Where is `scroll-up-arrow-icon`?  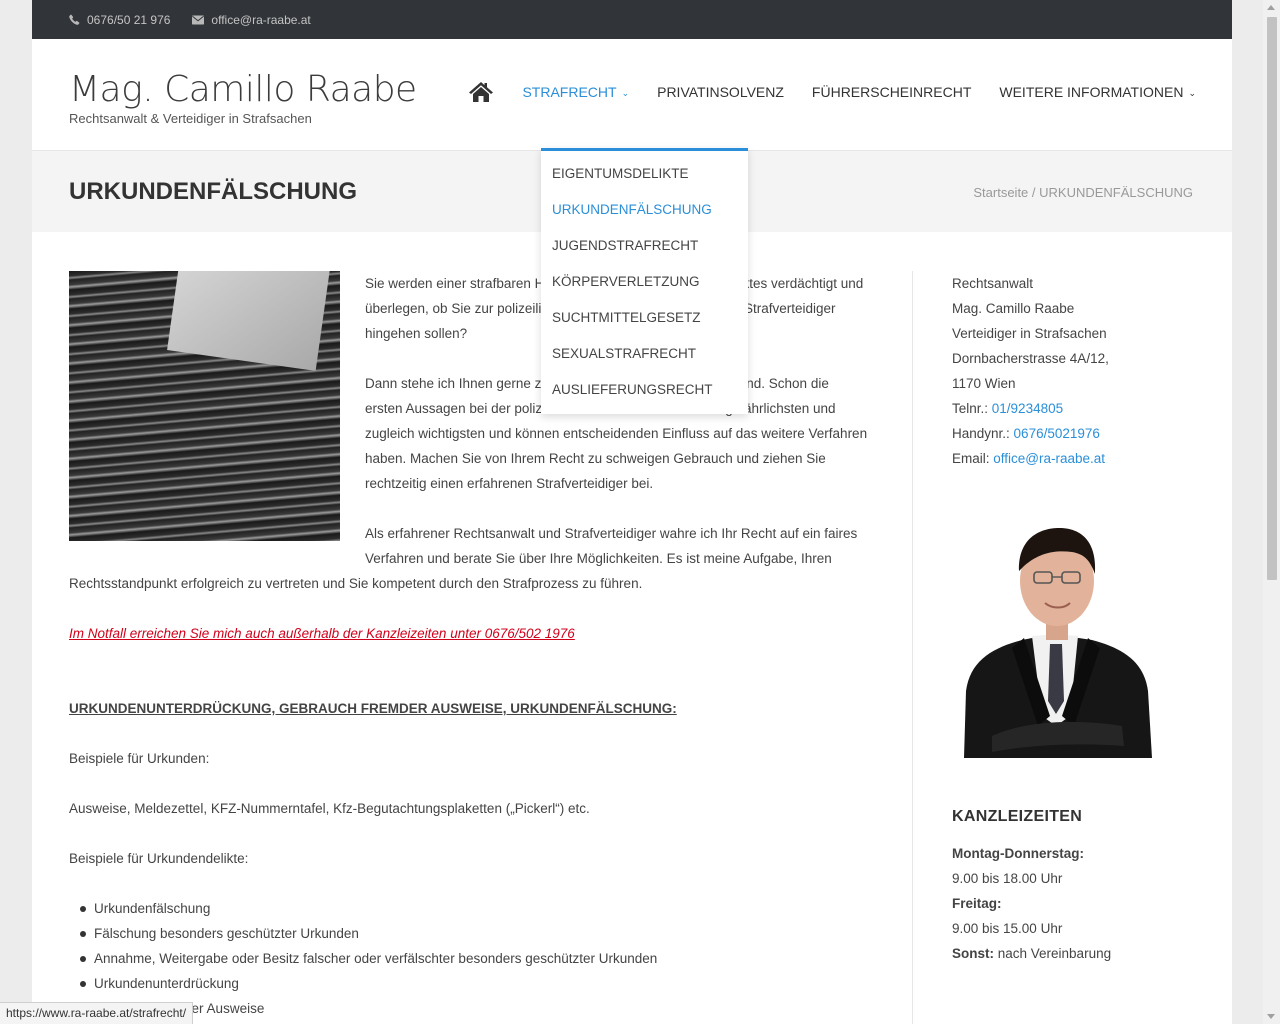 scroll-up-arrow-icon is located at coordinates (1271, 7).